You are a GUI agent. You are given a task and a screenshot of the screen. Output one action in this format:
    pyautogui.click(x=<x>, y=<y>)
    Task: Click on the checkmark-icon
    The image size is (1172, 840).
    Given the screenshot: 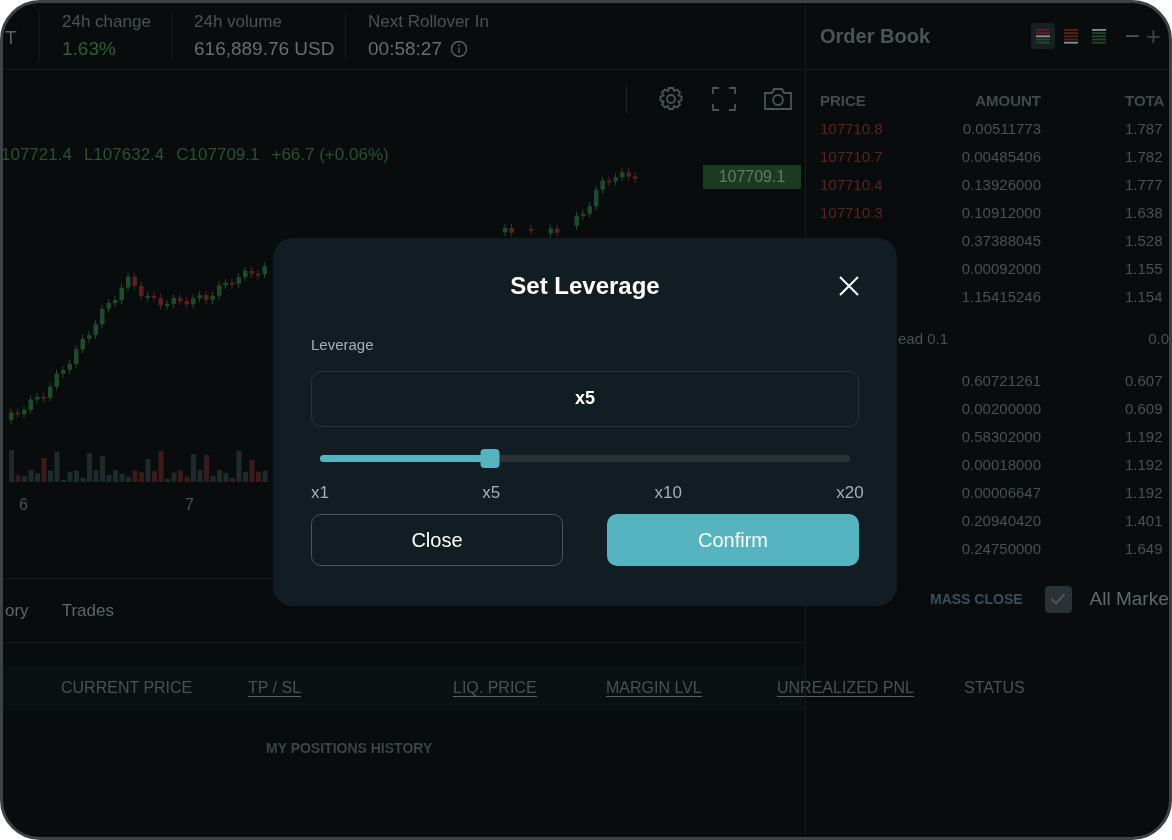 What is the action you would take?
    pyautogui.click(x=1058, y=599)
    